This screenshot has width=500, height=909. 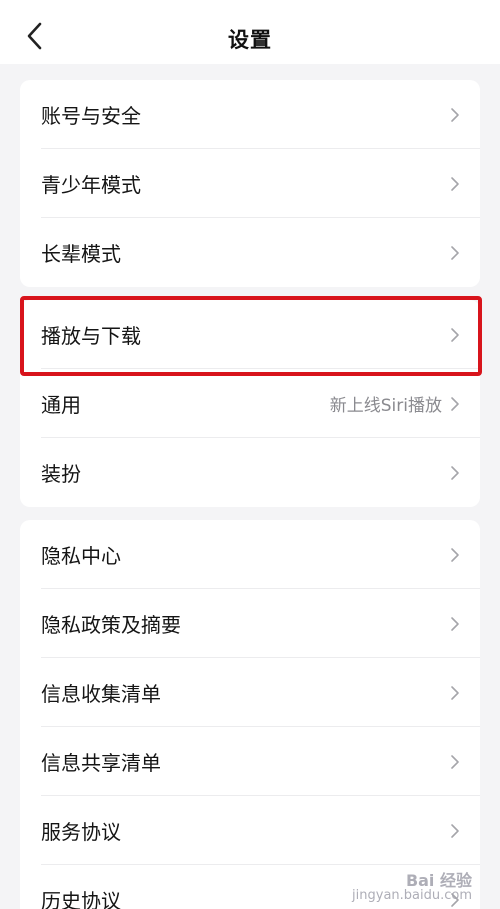 What do you see at coordinates (250, 40) in the screenshot?
I see `page-title: 设置` at bounding box center [250, 40].